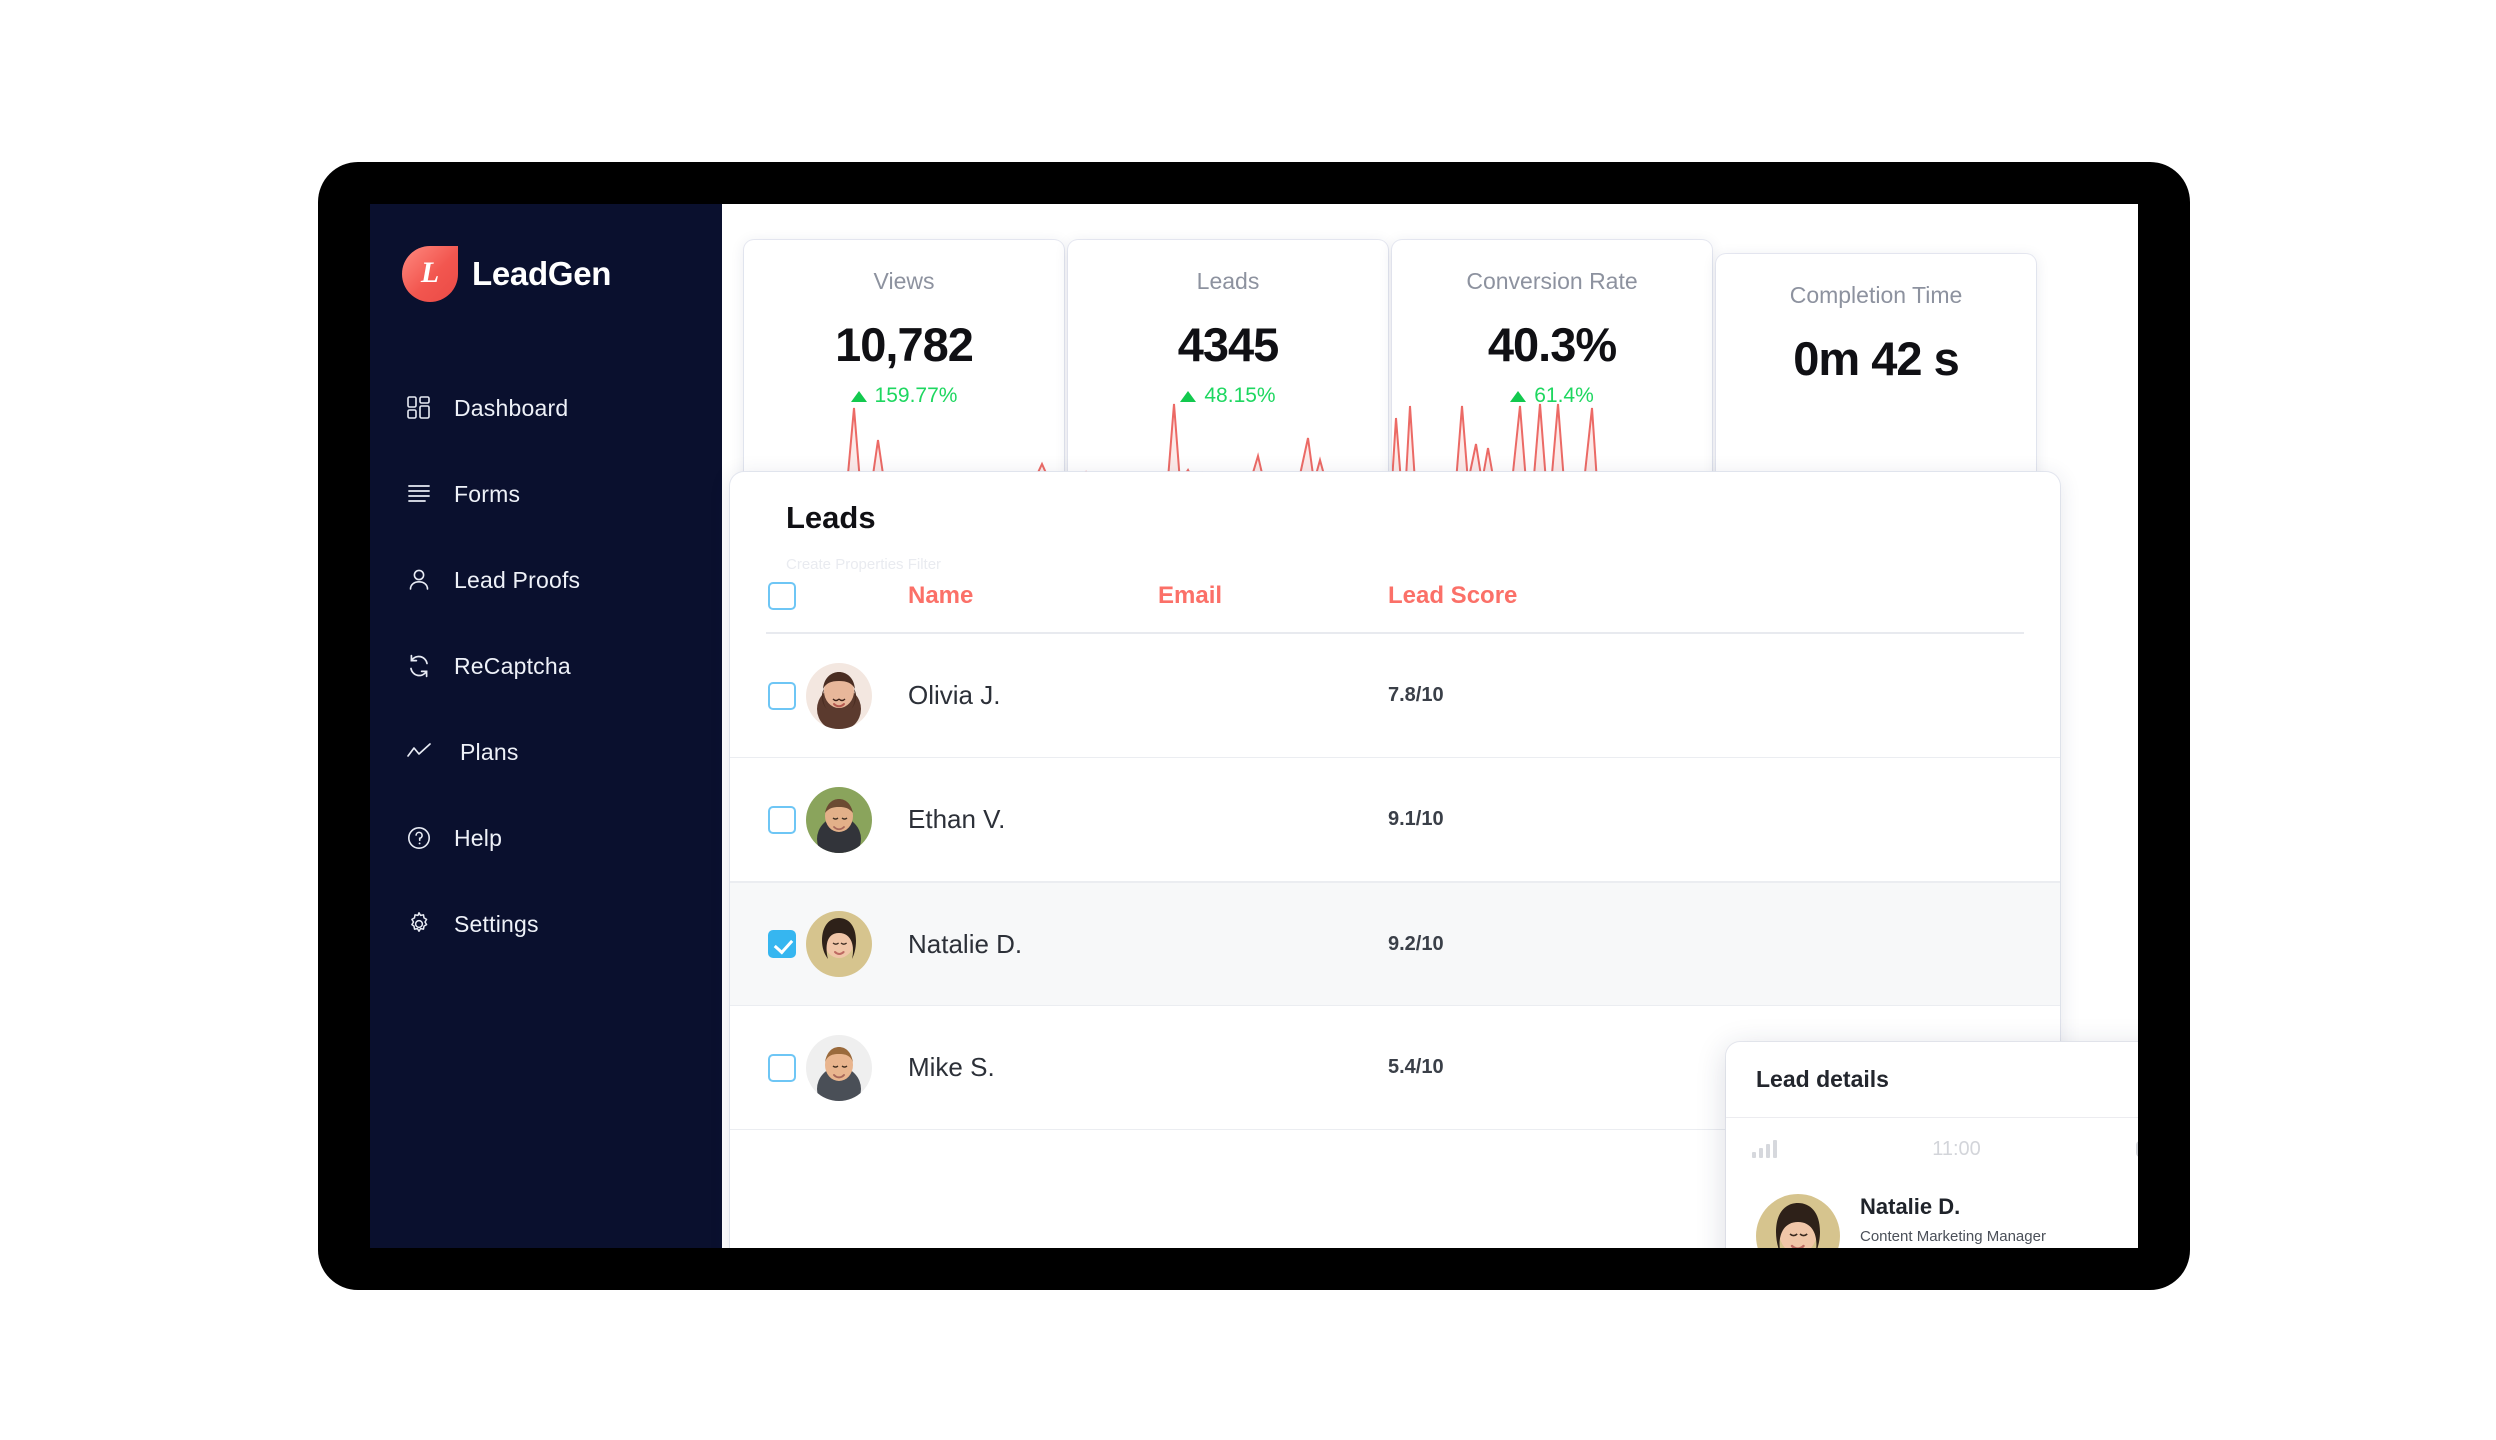  I want to click on sidebar-item-plans: Plans, so click(546, 752).